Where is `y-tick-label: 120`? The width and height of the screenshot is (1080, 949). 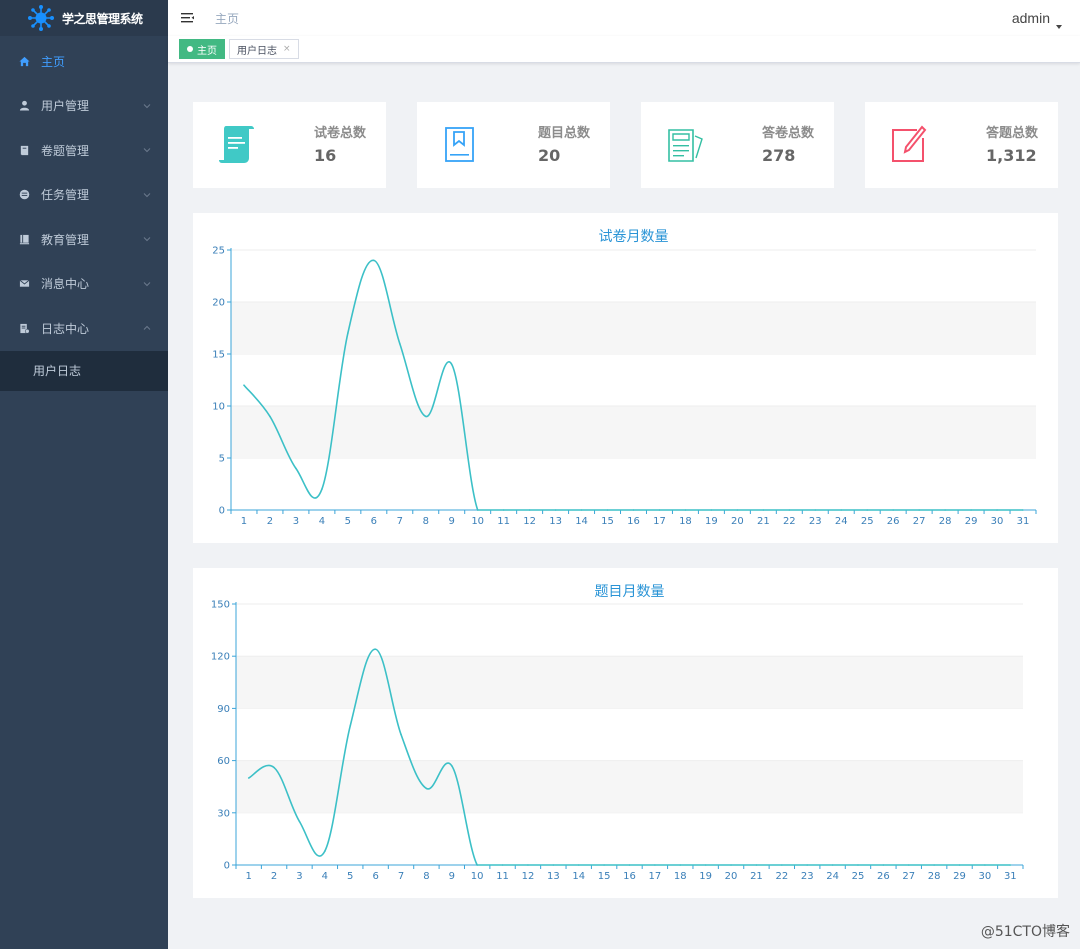
y-tick-label: 120 is located at coordinates (220, 657).